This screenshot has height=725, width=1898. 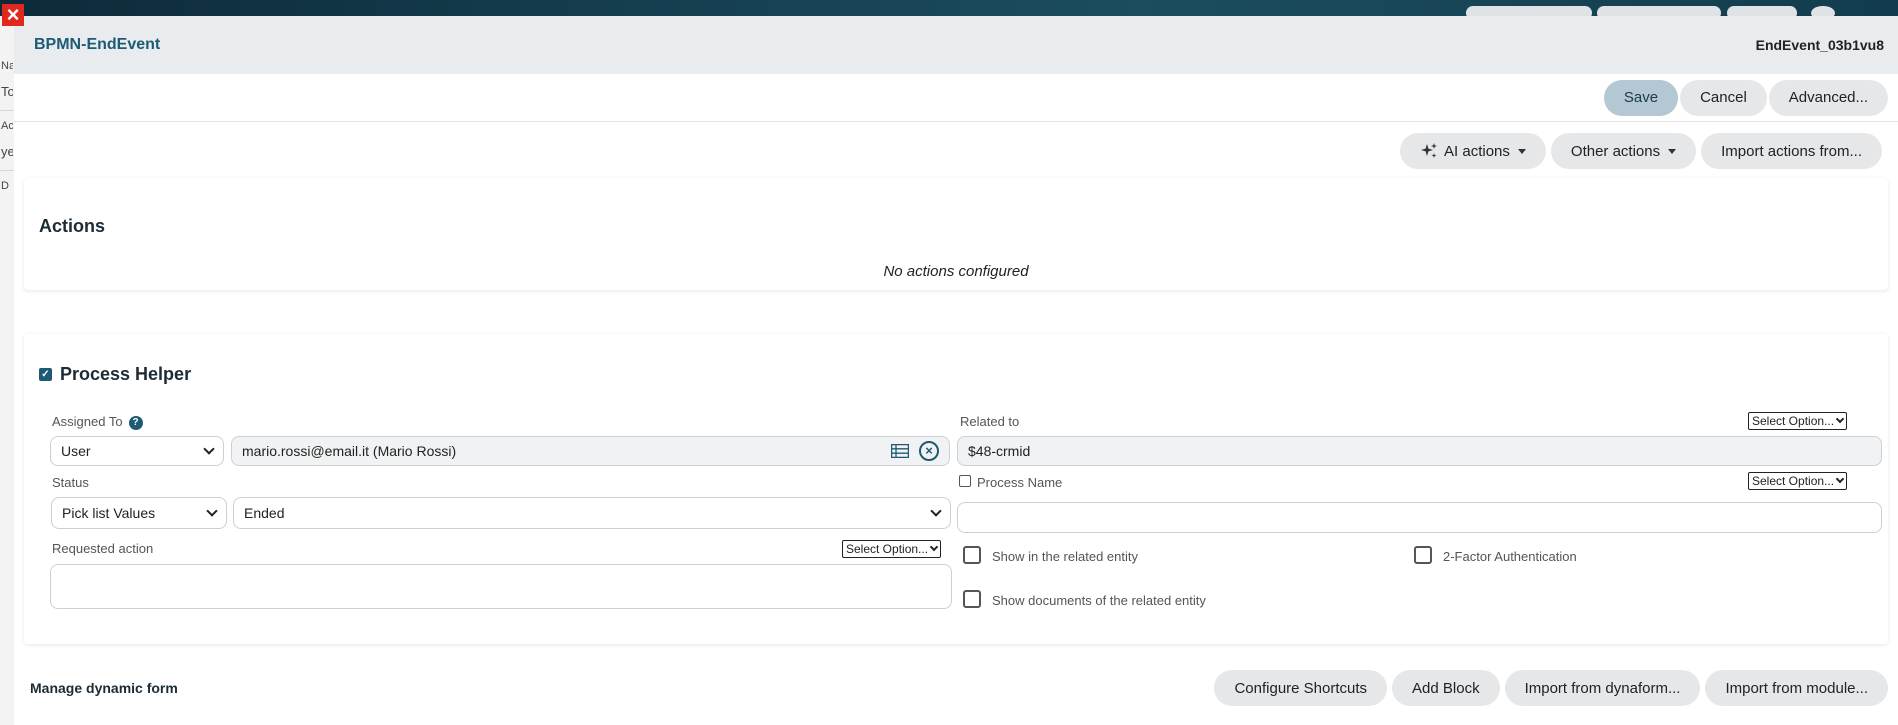 I want to click on background-value: To, so click(x=7, y=91).